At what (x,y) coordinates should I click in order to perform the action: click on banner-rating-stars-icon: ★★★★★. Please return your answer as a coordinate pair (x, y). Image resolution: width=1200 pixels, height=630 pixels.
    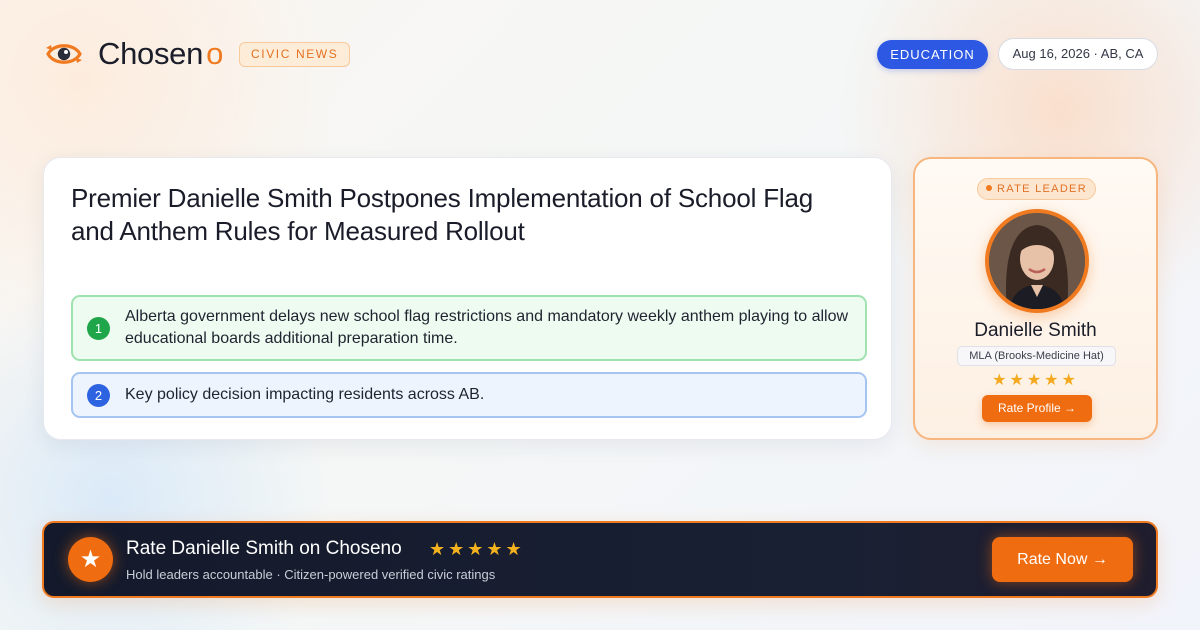
    Looking at the image, I should click on (477, 549).